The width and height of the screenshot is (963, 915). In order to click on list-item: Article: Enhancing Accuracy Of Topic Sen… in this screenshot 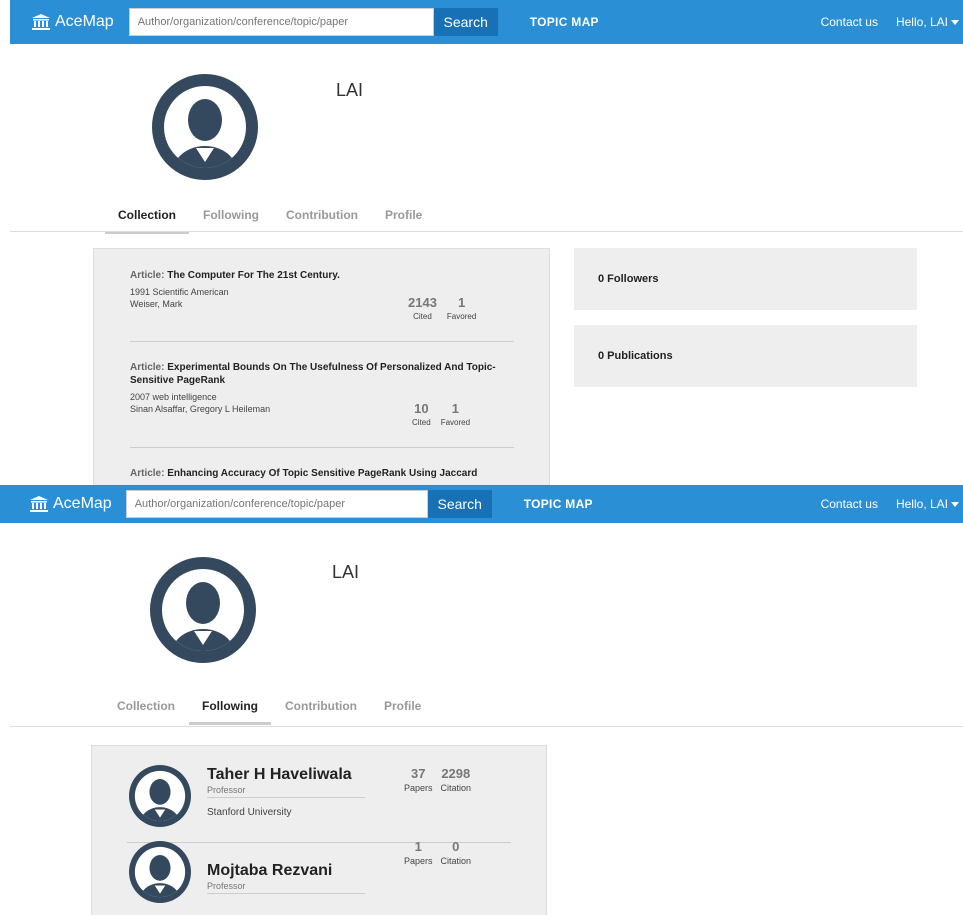, I will do `click(322, 473)`.